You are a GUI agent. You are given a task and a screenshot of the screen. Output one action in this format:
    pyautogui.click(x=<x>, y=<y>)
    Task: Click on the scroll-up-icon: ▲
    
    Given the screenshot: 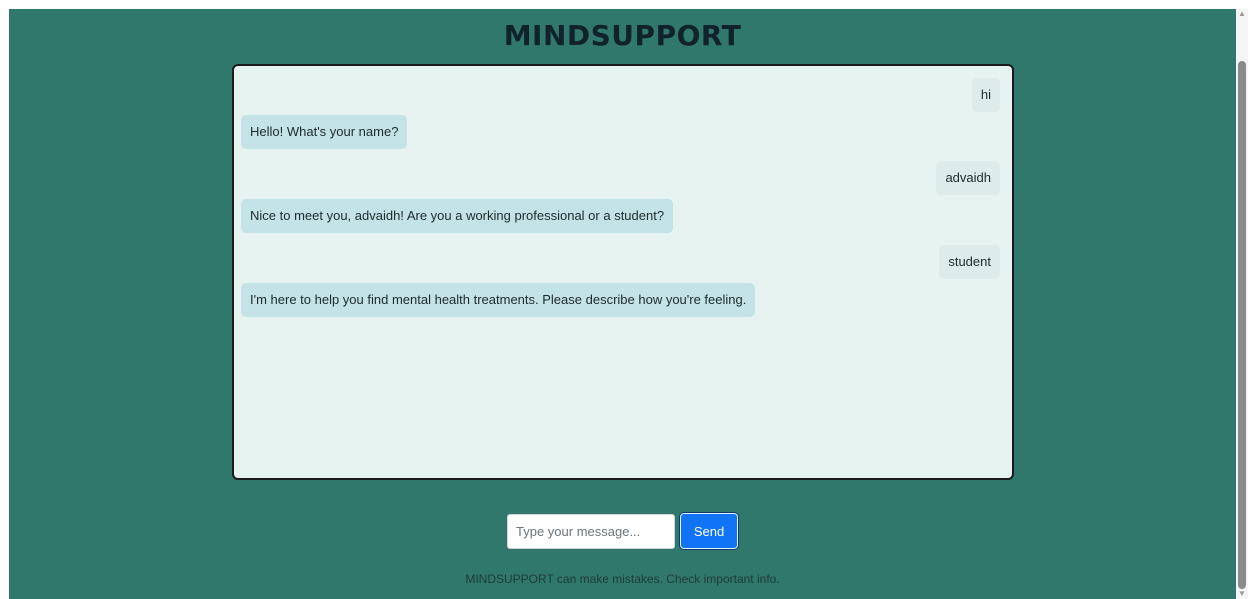 What is the action you would take?
    pyautogui.click(x=1242, y=14)
    